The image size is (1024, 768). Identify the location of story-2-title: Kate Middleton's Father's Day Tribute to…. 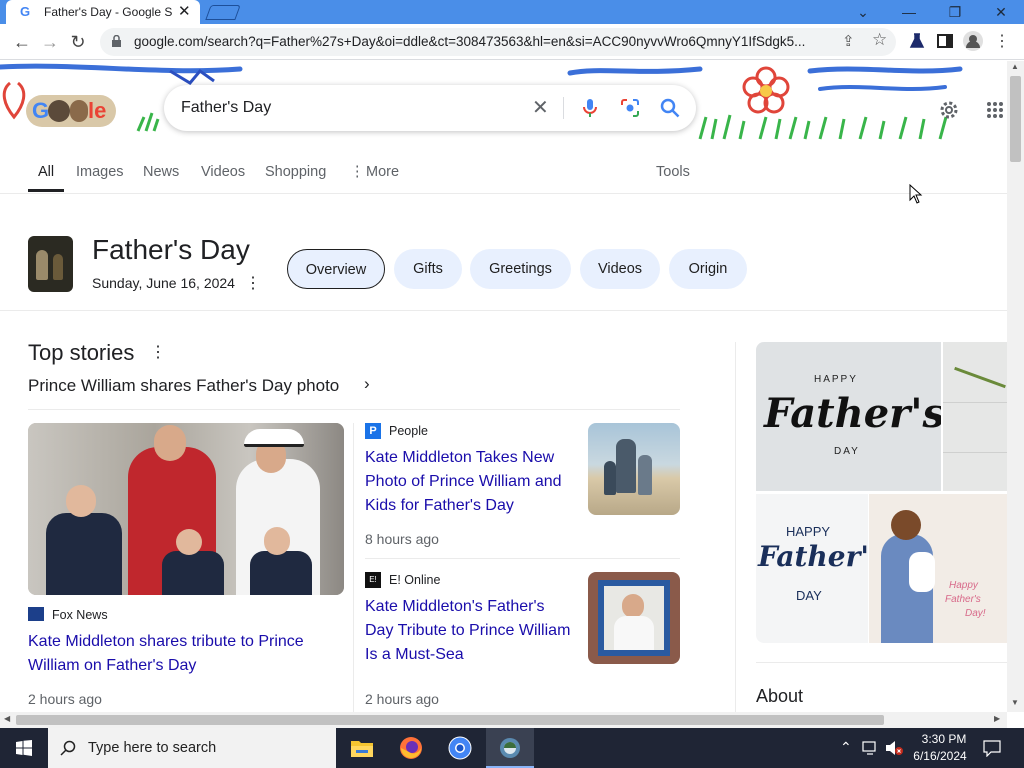
(470, 631).